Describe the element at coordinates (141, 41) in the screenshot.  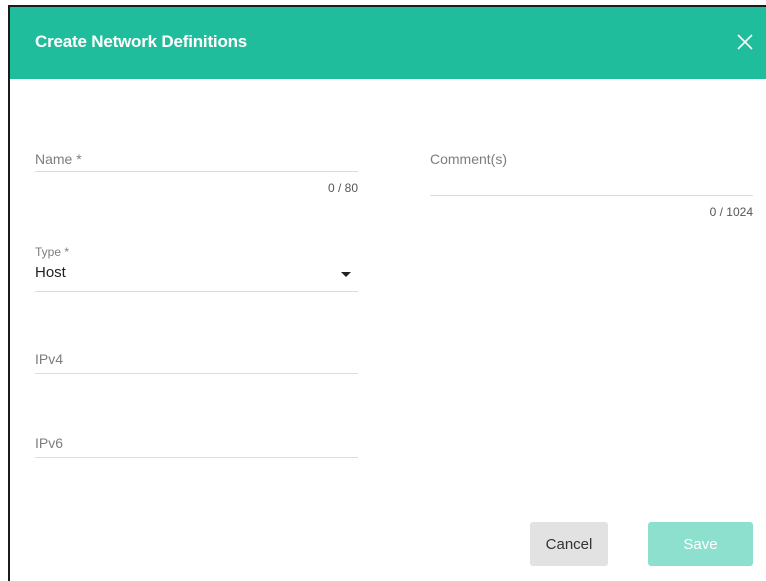
I see `dialog-title: Create Network Definitions` at that location.